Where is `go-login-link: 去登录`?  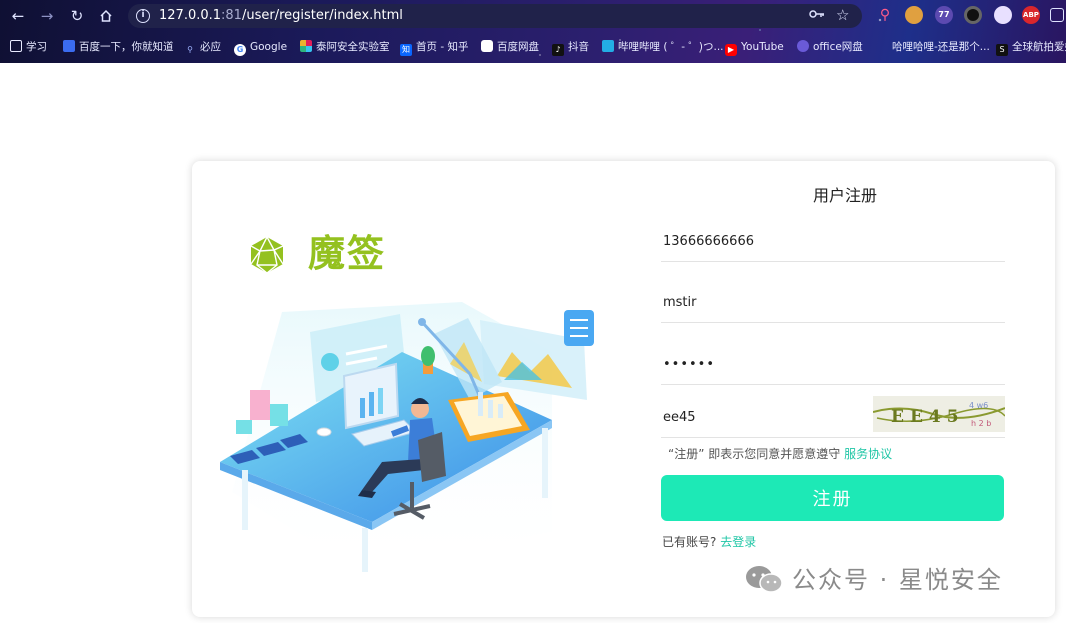
go-login-link: 去登录 is located at coordinates (738, 542).